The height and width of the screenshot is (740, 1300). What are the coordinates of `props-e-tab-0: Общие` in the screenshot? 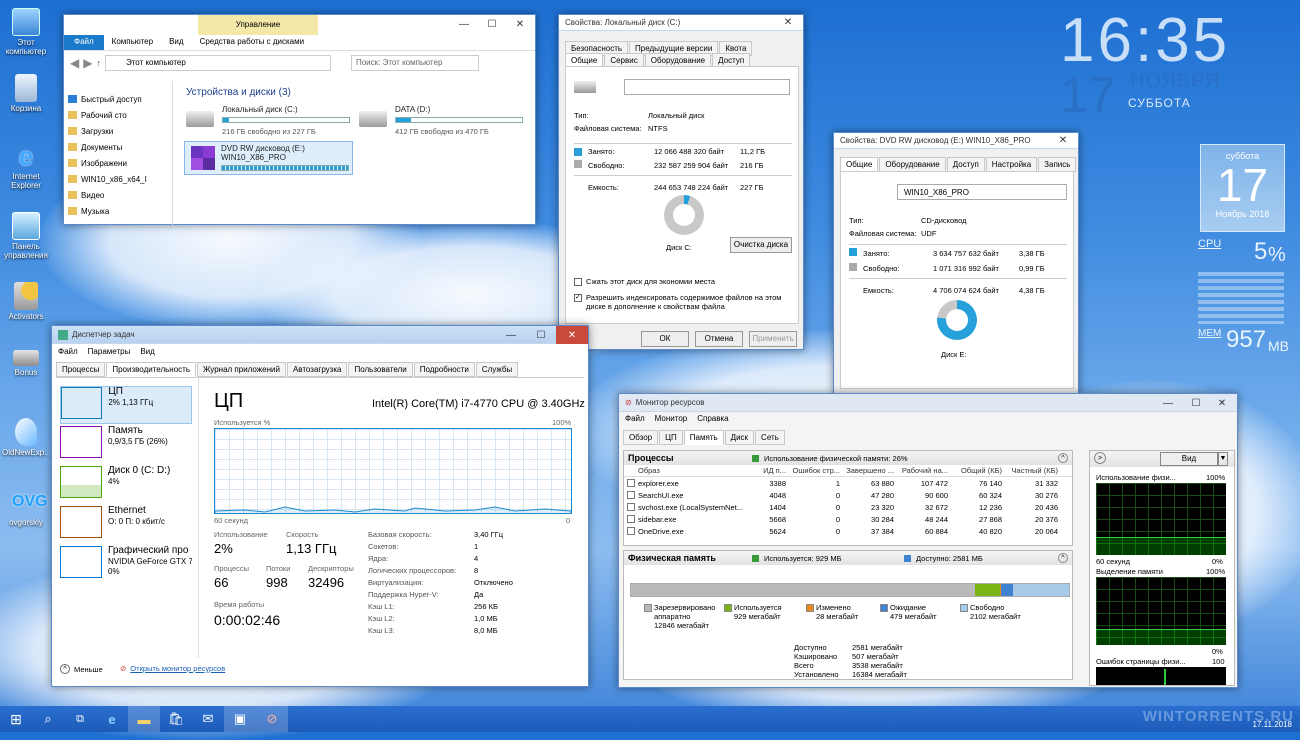 It's located at (859, 164).